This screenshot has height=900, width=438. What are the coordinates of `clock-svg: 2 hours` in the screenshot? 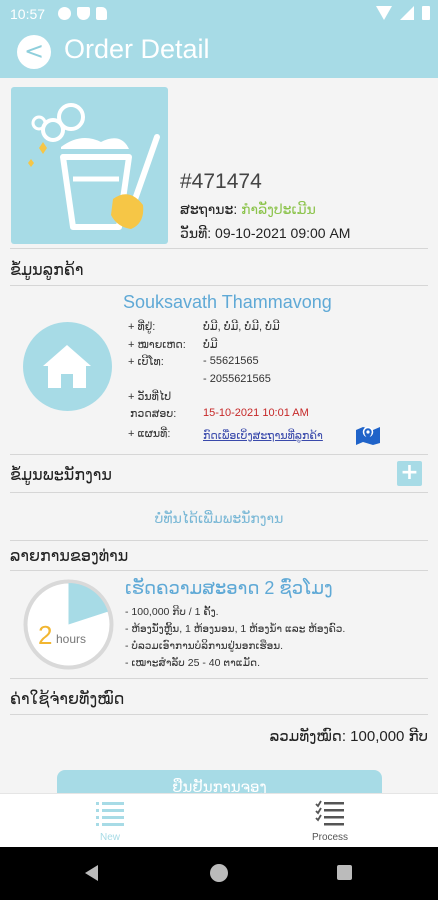 It's located at (68, 624).